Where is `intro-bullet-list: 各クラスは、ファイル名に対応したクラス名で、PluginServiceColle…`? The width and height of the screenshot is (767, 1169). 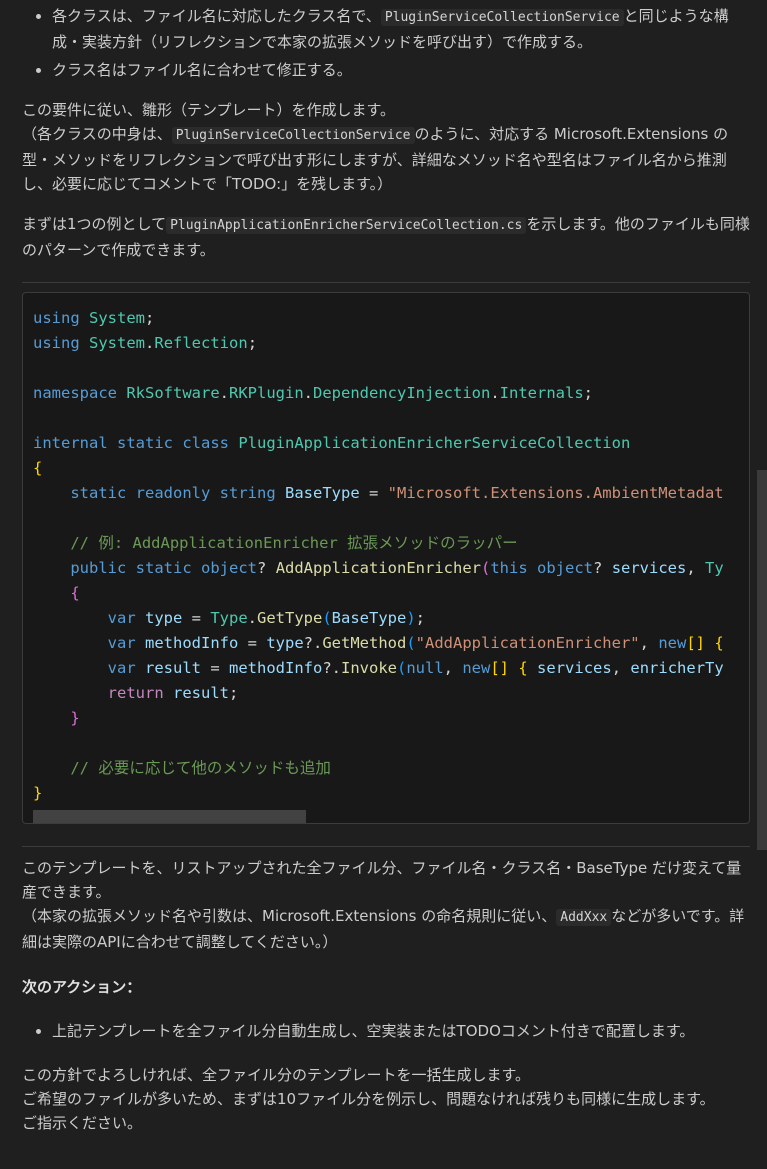 intro-bullet-list: 各クラスは、ファイル名に対応したクラス名で、PluginServiceColle… is located at coordinates (386, 43).